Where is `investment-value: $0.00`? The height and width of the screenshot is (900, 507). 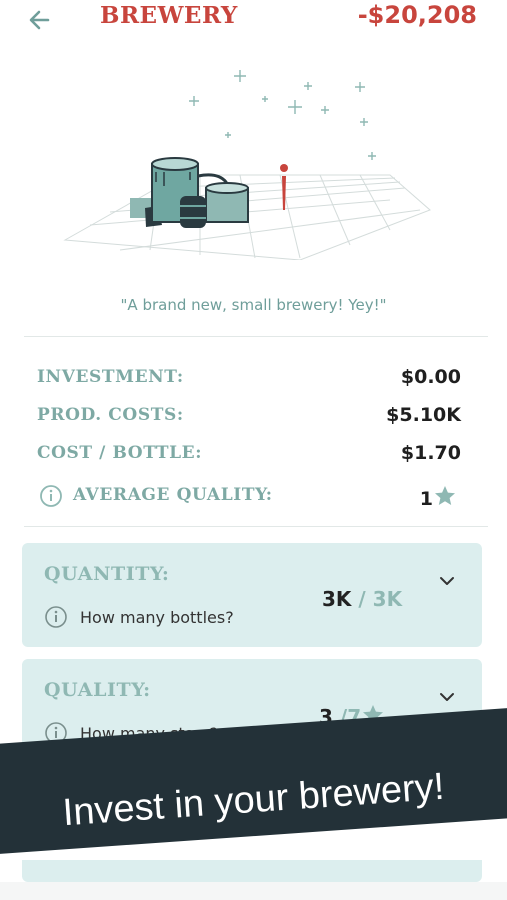
investment-value: $0.00 is located at coordinates (430, 377).